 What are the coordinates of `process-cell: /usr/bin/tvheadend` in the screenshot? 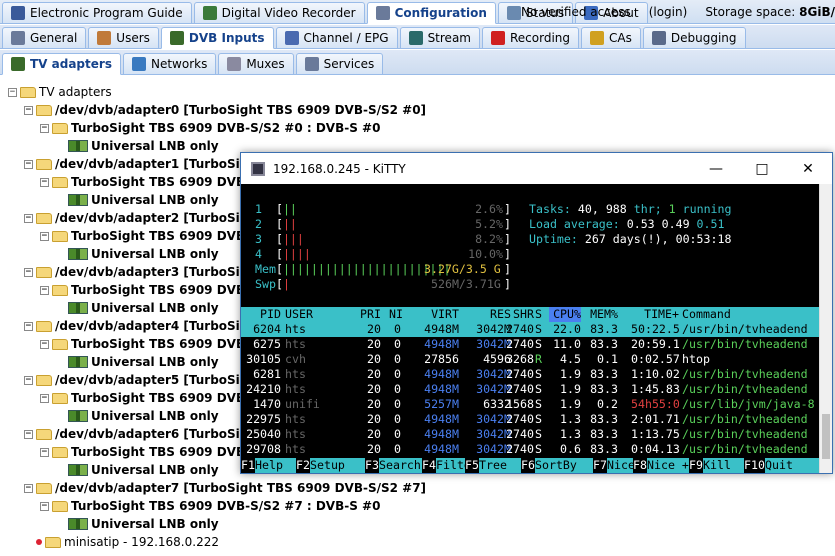 It's located at (745, 374).